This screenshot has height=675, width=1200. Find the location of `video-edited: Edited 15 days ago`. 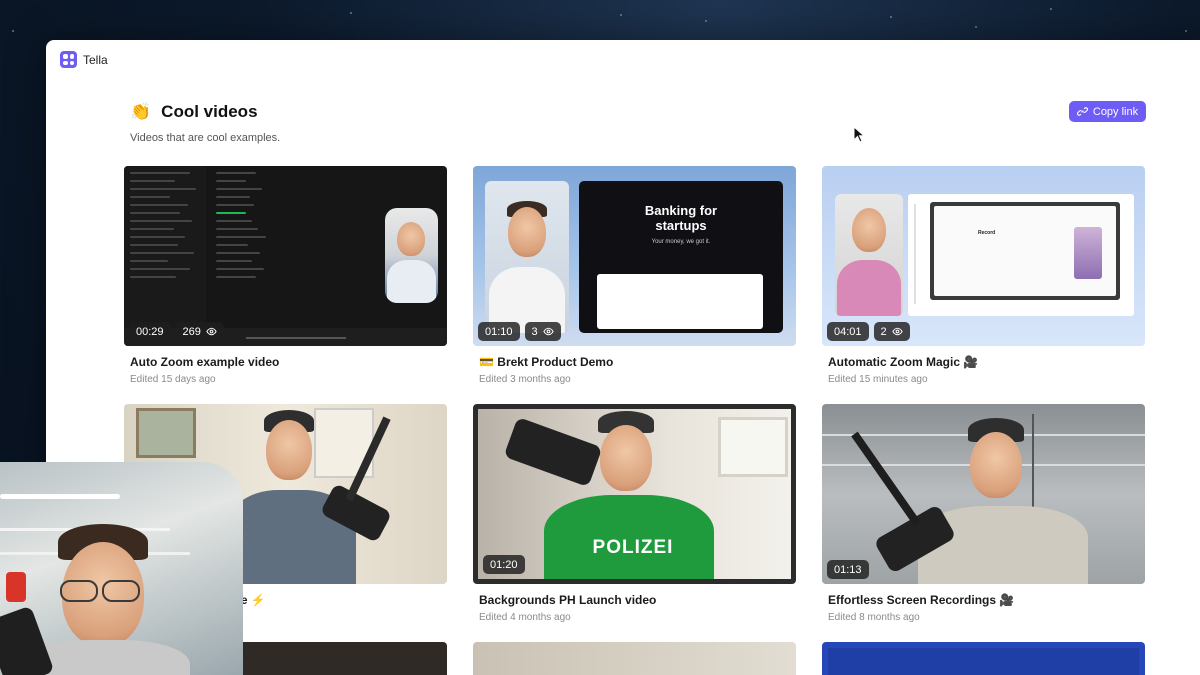

video-edited: Edited 15 days ago is located at coordinates (173, 379).